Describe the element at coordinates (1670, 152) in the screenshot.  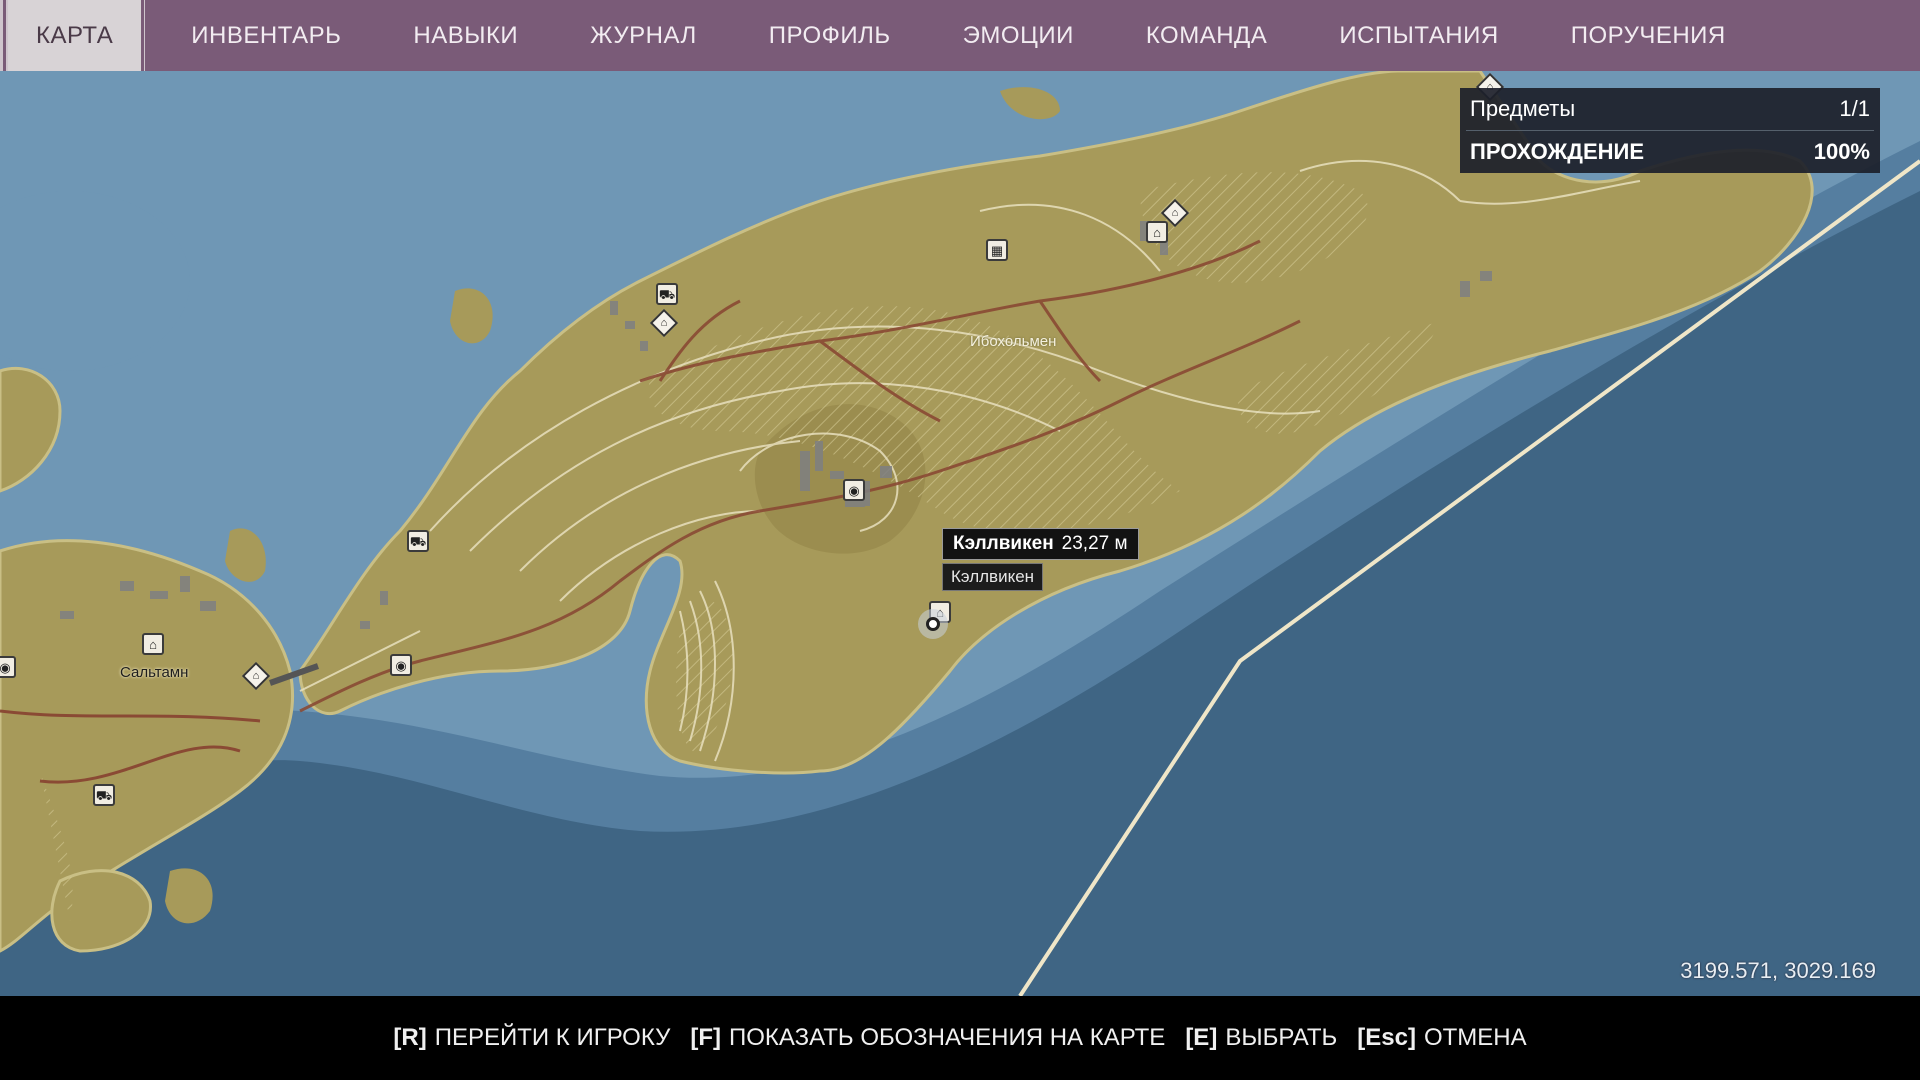
I see `completion-row: ПРОХОЖДЕНИЕ 100%` at that location.